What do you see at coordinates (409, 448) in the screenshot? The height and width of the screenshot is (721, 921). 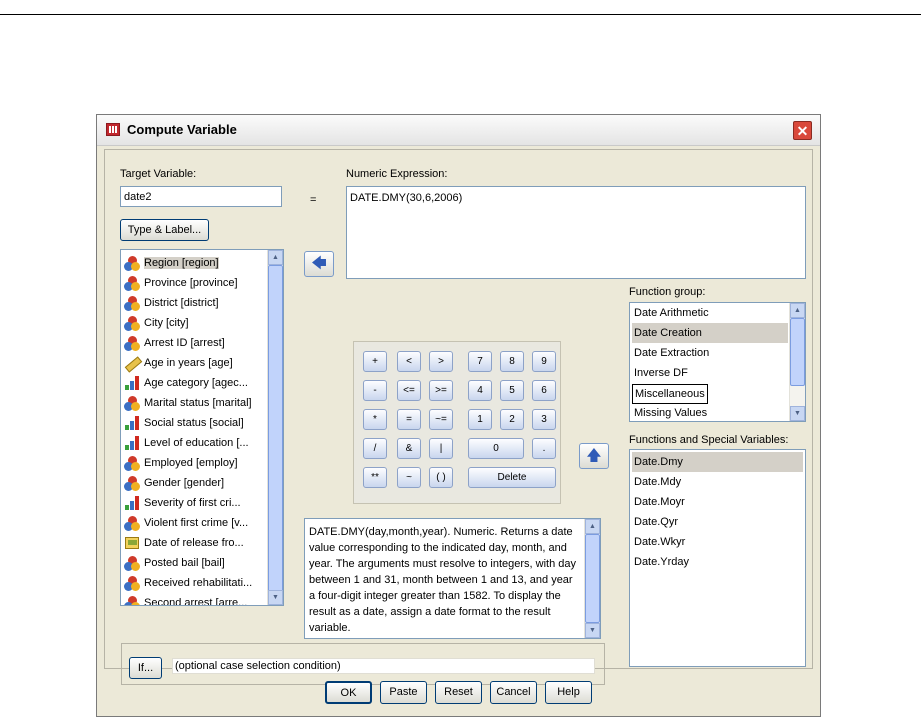 I see `calc-key: &` at bounding box center [409, 448].